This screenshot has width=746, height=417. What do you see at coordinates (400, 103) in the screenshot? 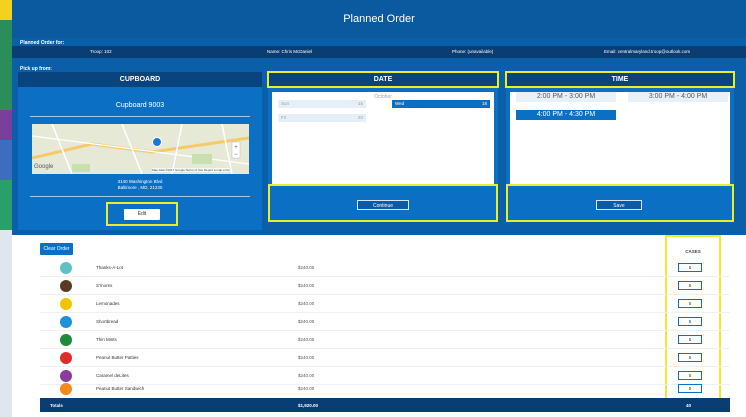
I see `day-label: Wed` at bounding box center [400, 103].